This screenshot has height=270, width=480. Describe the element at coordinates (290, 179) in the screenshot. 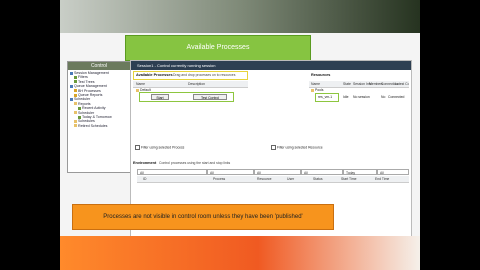

I see `session-col-user: User` at that location.